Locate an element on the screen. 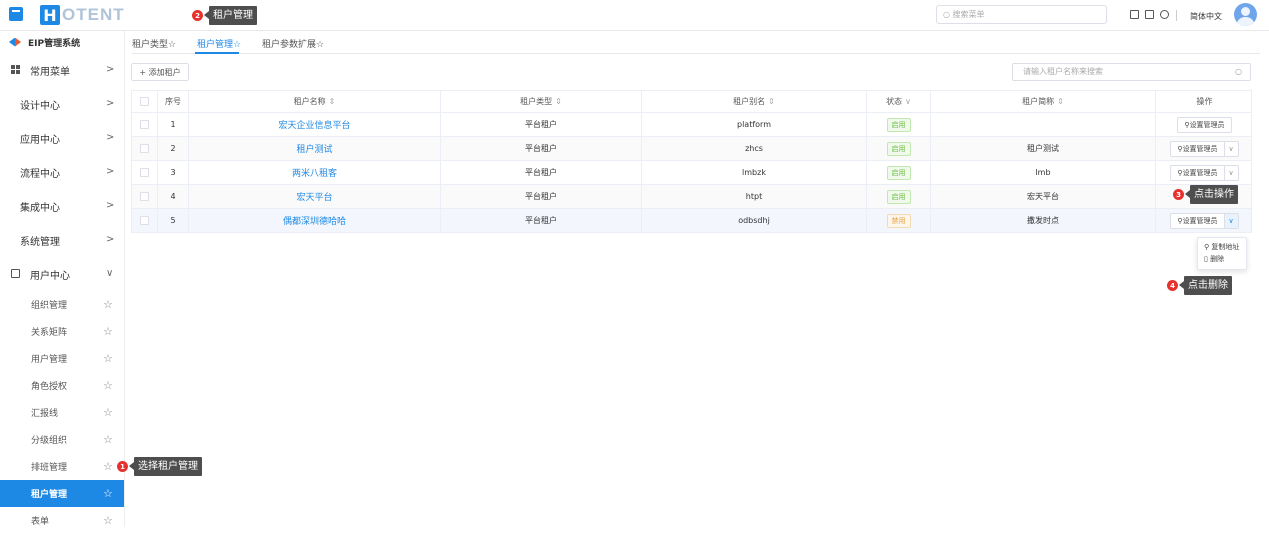 This screenshot has width=1269, height=534. fullscreen-icon is located at coordinates (1149, 14).